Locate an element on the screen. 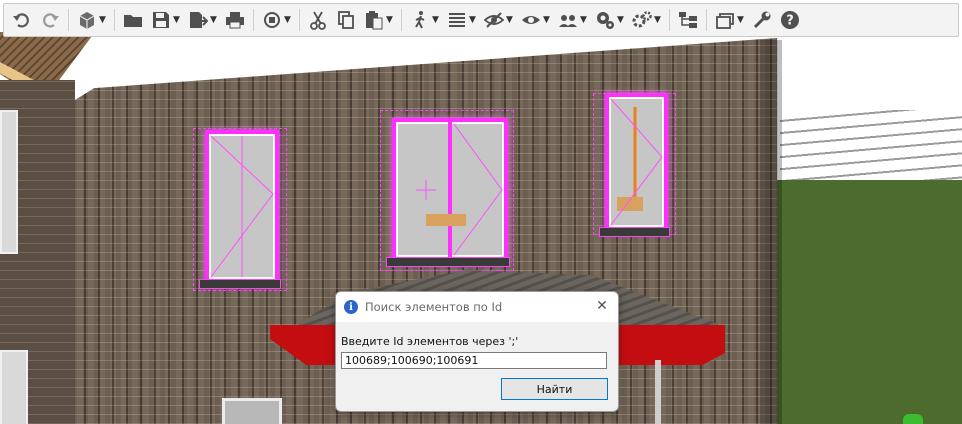 The image size is (962, 424). hierarchy-button is located at coordinates (688, 20).